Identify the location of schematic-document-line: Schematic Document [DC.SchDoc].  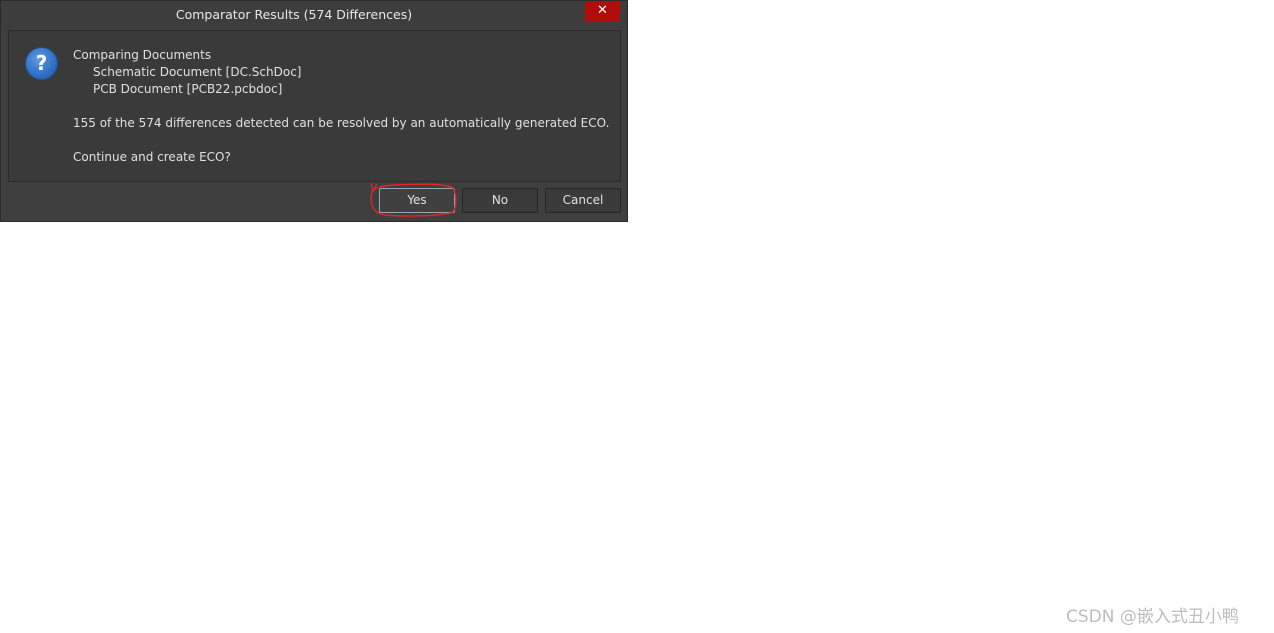
(197, 72).